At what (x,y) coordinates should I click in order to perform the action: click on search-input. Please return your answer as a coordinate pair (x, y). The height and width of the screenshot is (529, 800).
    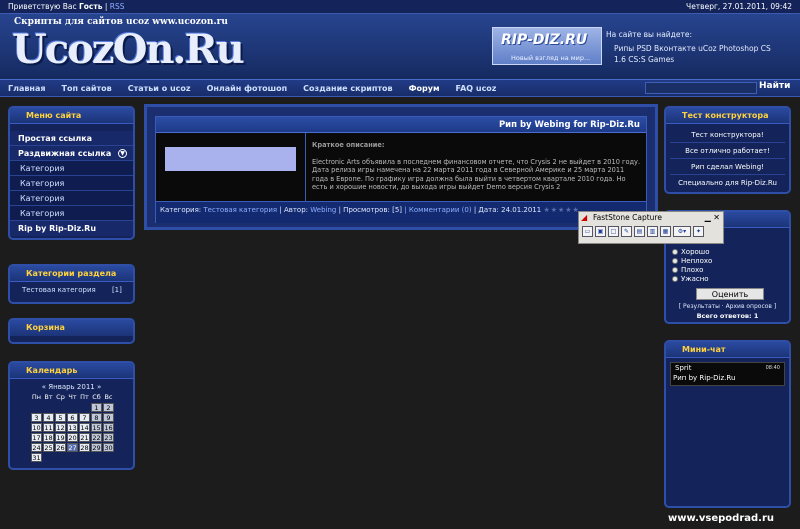
    Looking at the image, I should click on (701, 88).